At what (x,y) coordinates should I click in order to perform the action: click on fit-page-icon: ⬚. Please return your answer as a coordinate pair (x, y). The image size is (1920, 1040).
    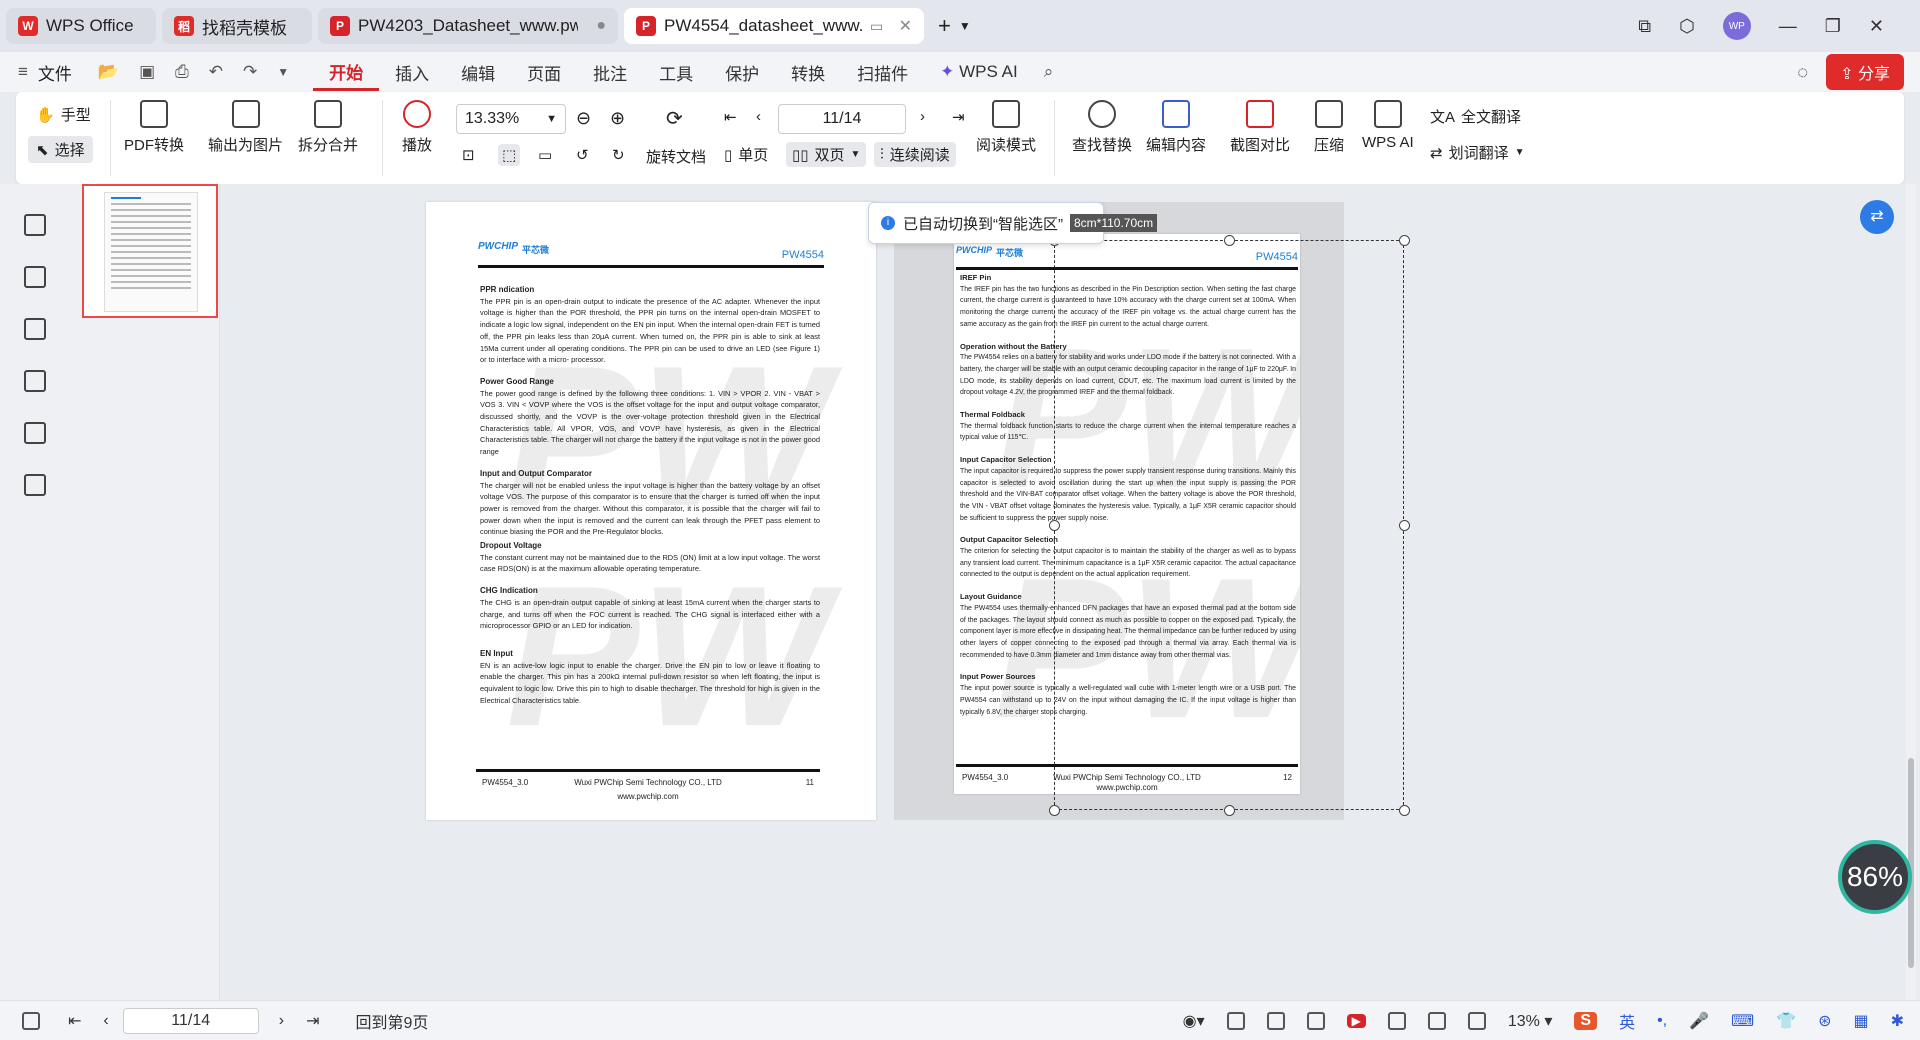
    Looking at the image, I should click on (509, 155).